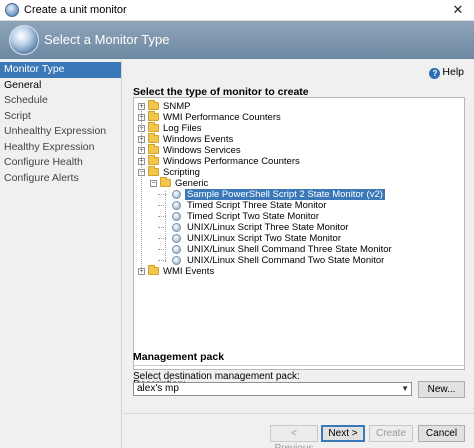 The image size is (474, 448). Describe the element at coordinates (299, 139) in the screenshot. I see `tree-folder-node: + Windows Events` at that location.